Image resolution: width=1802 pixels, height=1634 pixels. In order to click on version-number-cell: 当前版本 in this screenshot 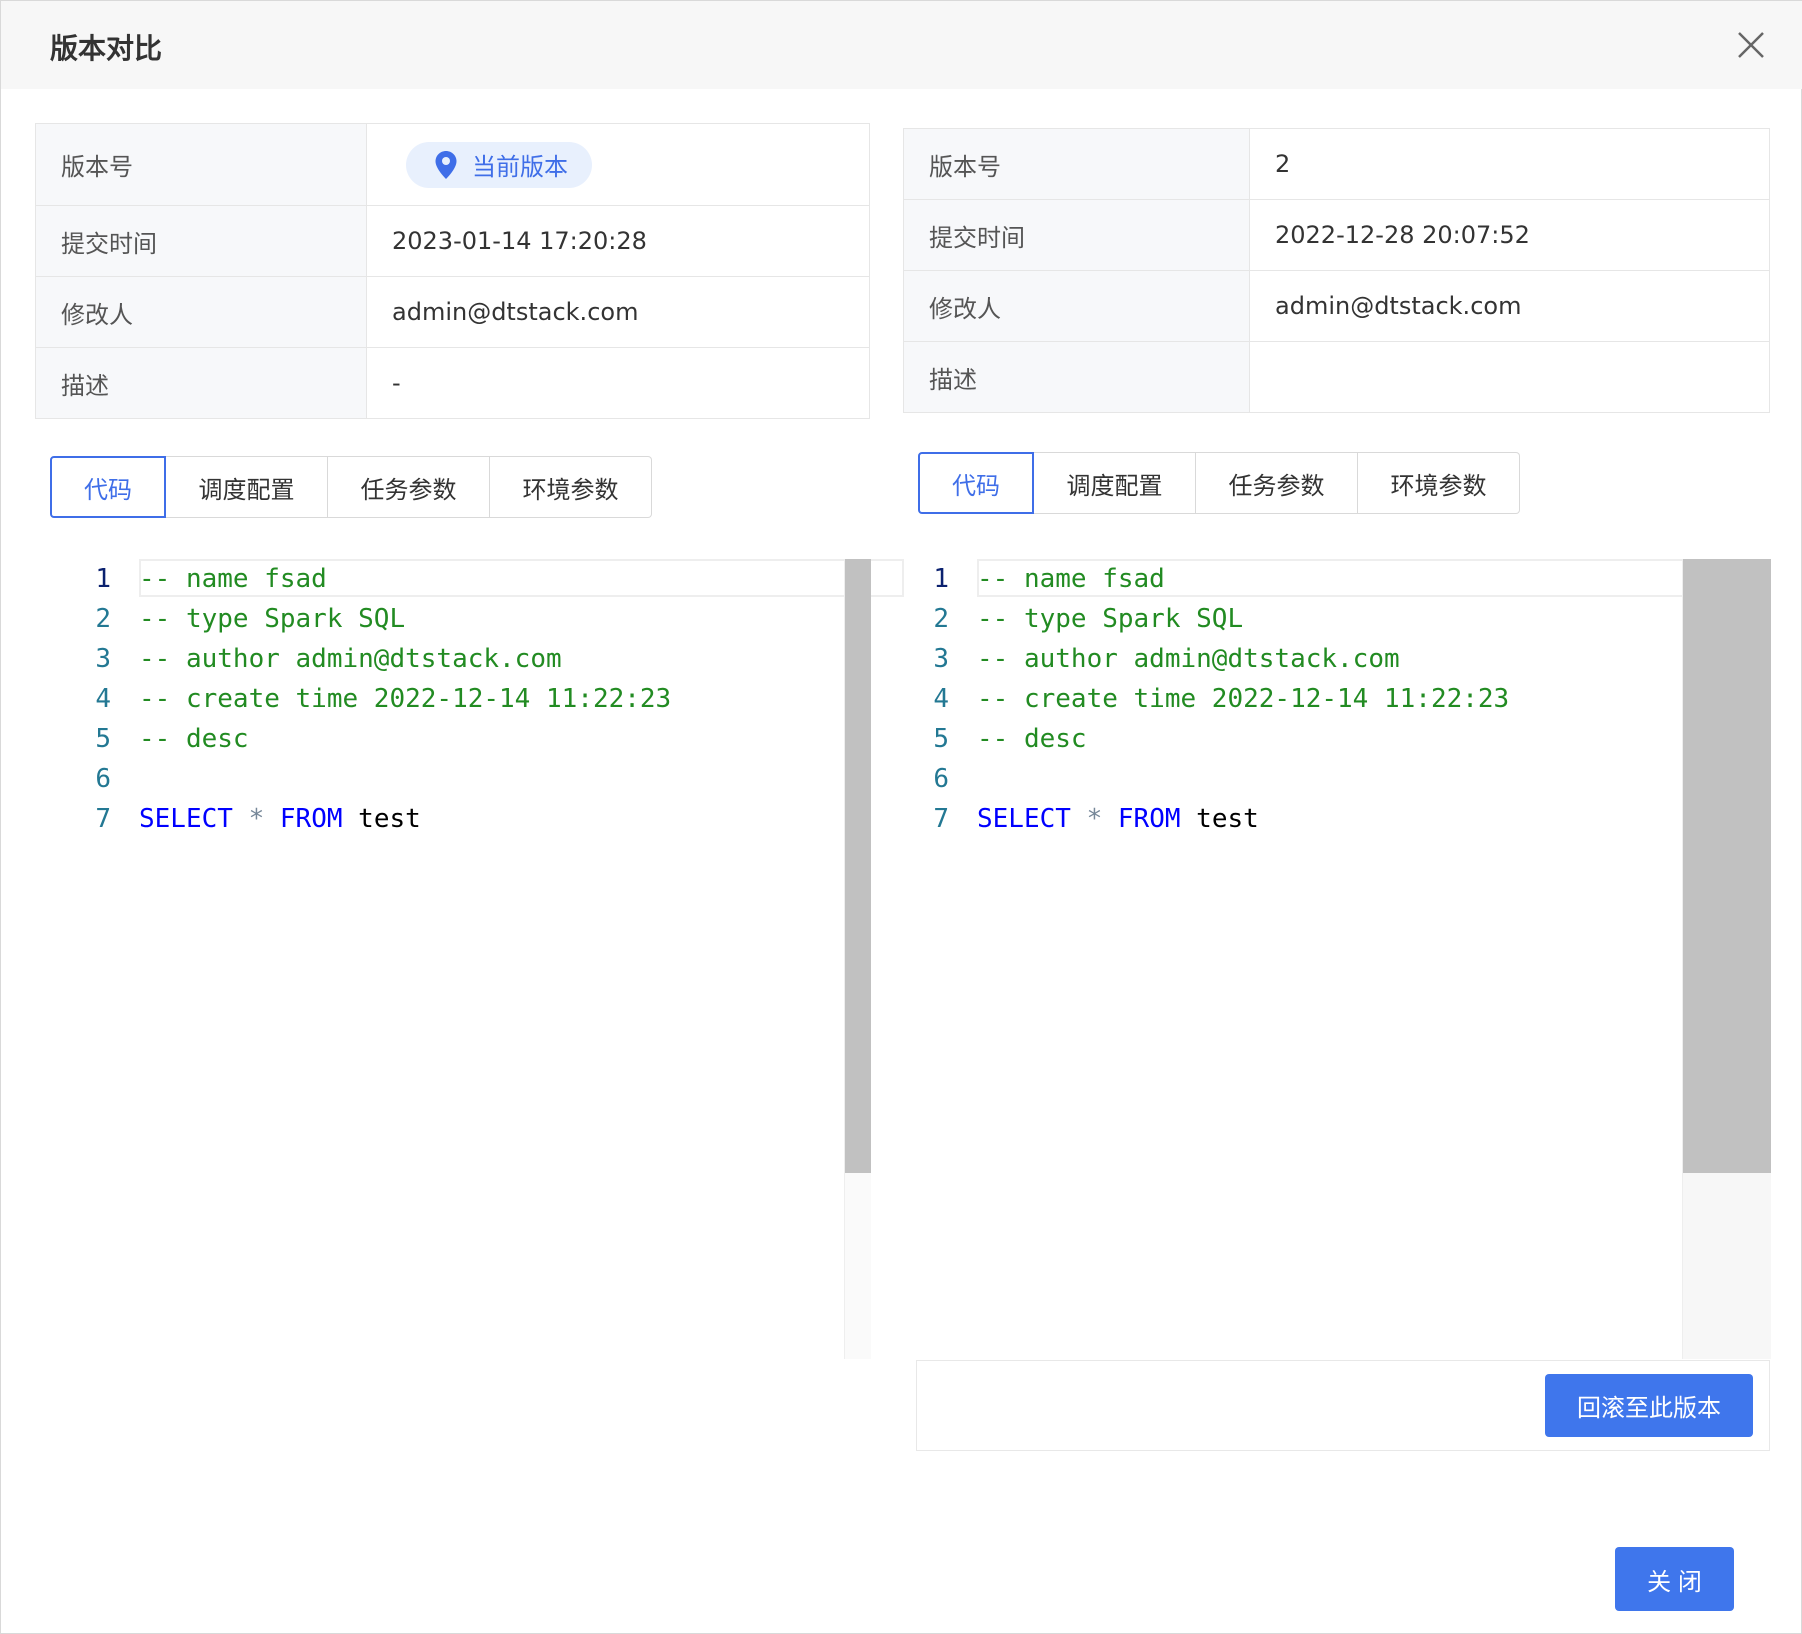, I will do `click(618, 164)`.